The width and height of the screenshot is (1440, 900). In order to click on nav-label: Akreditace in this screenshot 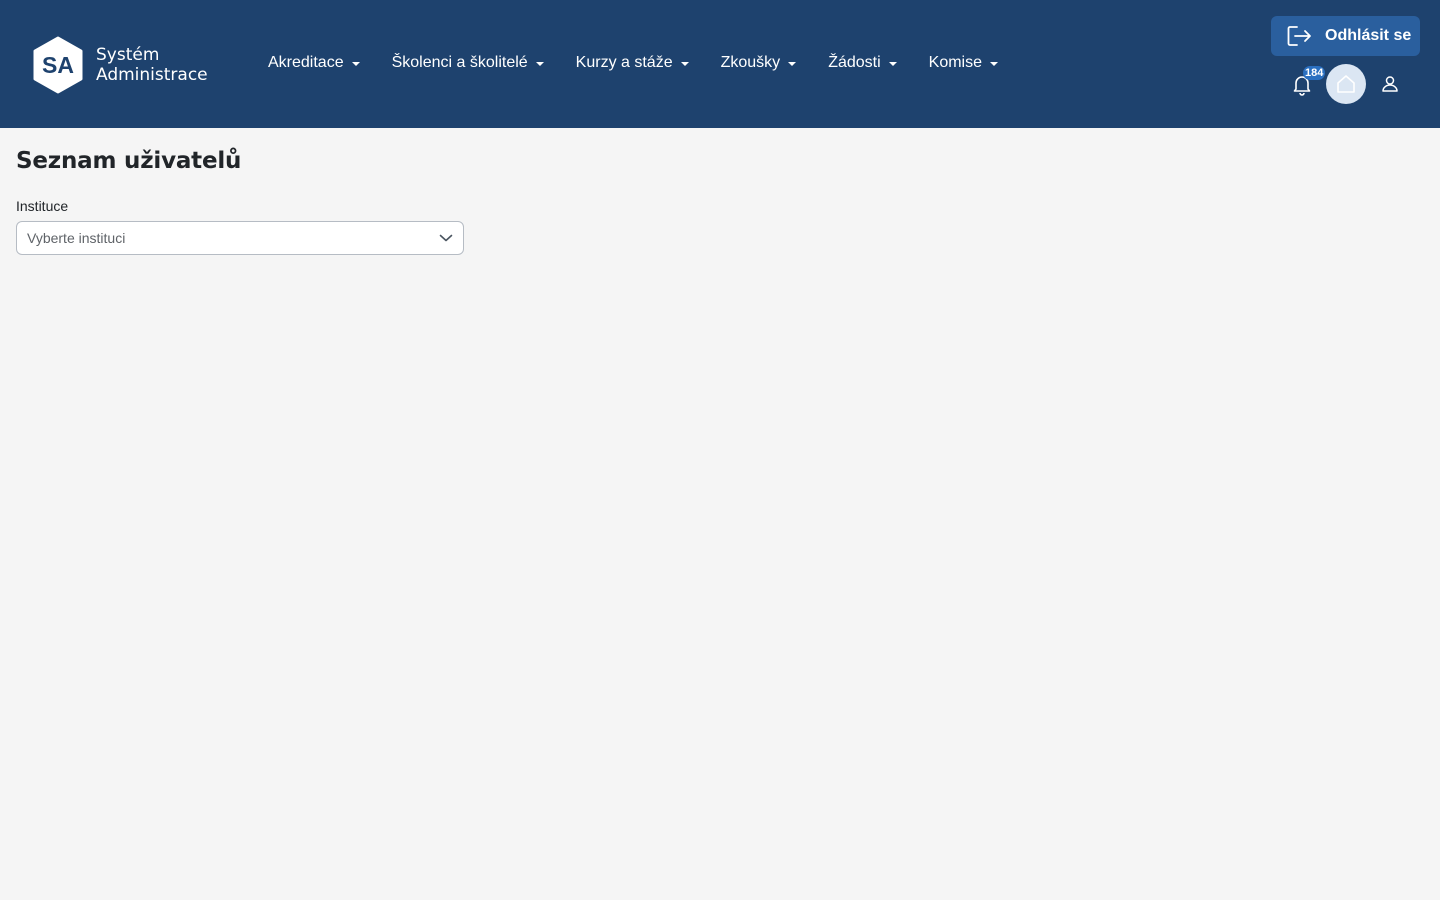, I will do `click(306, 62)`.